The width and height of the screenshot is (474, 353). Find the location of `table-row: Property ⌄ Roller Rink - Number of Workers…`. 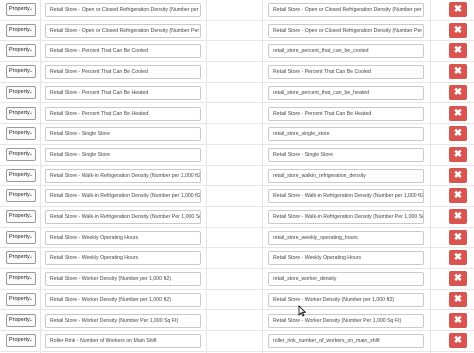

table-row: Property ⌄ Roller Rink - Number of Workers… is located at coordinates (237, 341).